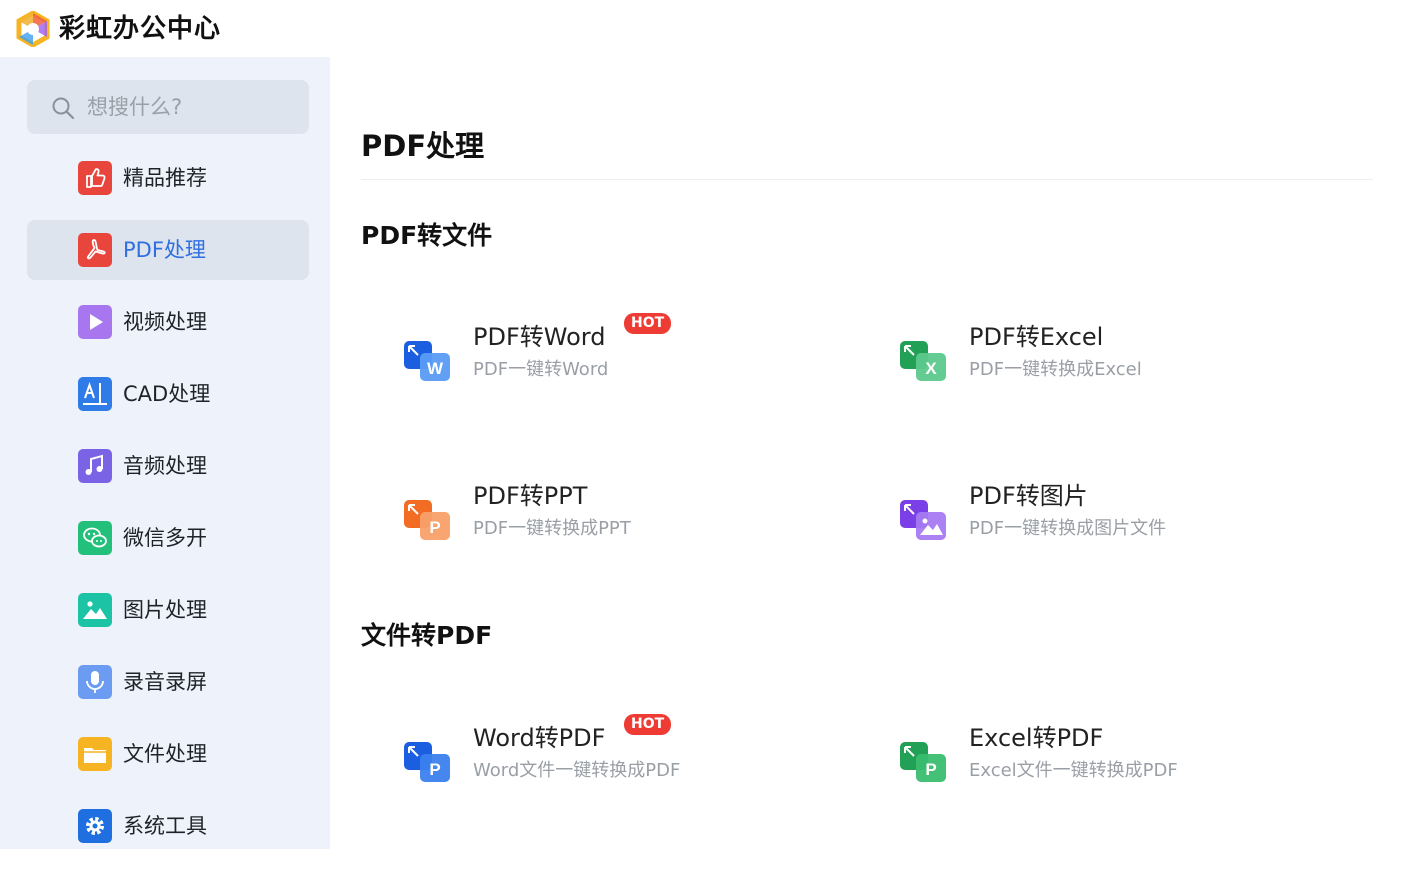 The image size is (1414, 875). I want to click on sidebar-item-label: CAD处理, so click(167, 394).